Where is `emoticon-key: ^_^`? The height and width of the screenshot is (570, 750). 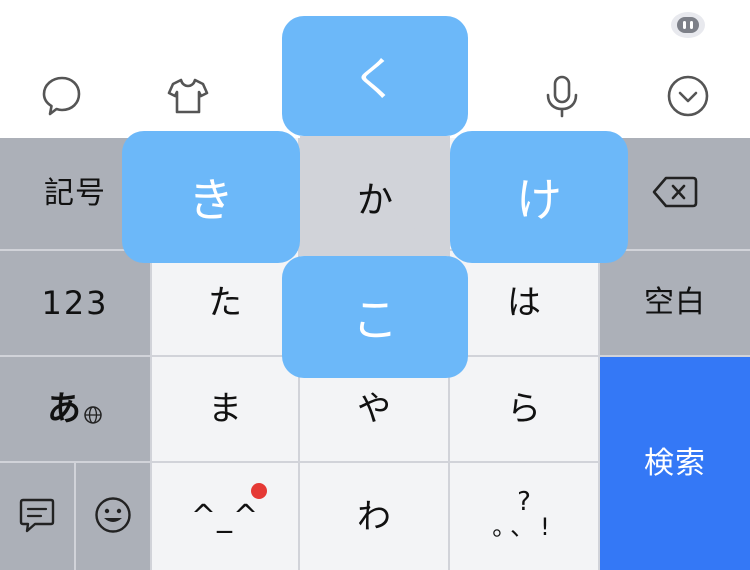
emoticon-key: ^_^ is located at coordinates (225, 516).